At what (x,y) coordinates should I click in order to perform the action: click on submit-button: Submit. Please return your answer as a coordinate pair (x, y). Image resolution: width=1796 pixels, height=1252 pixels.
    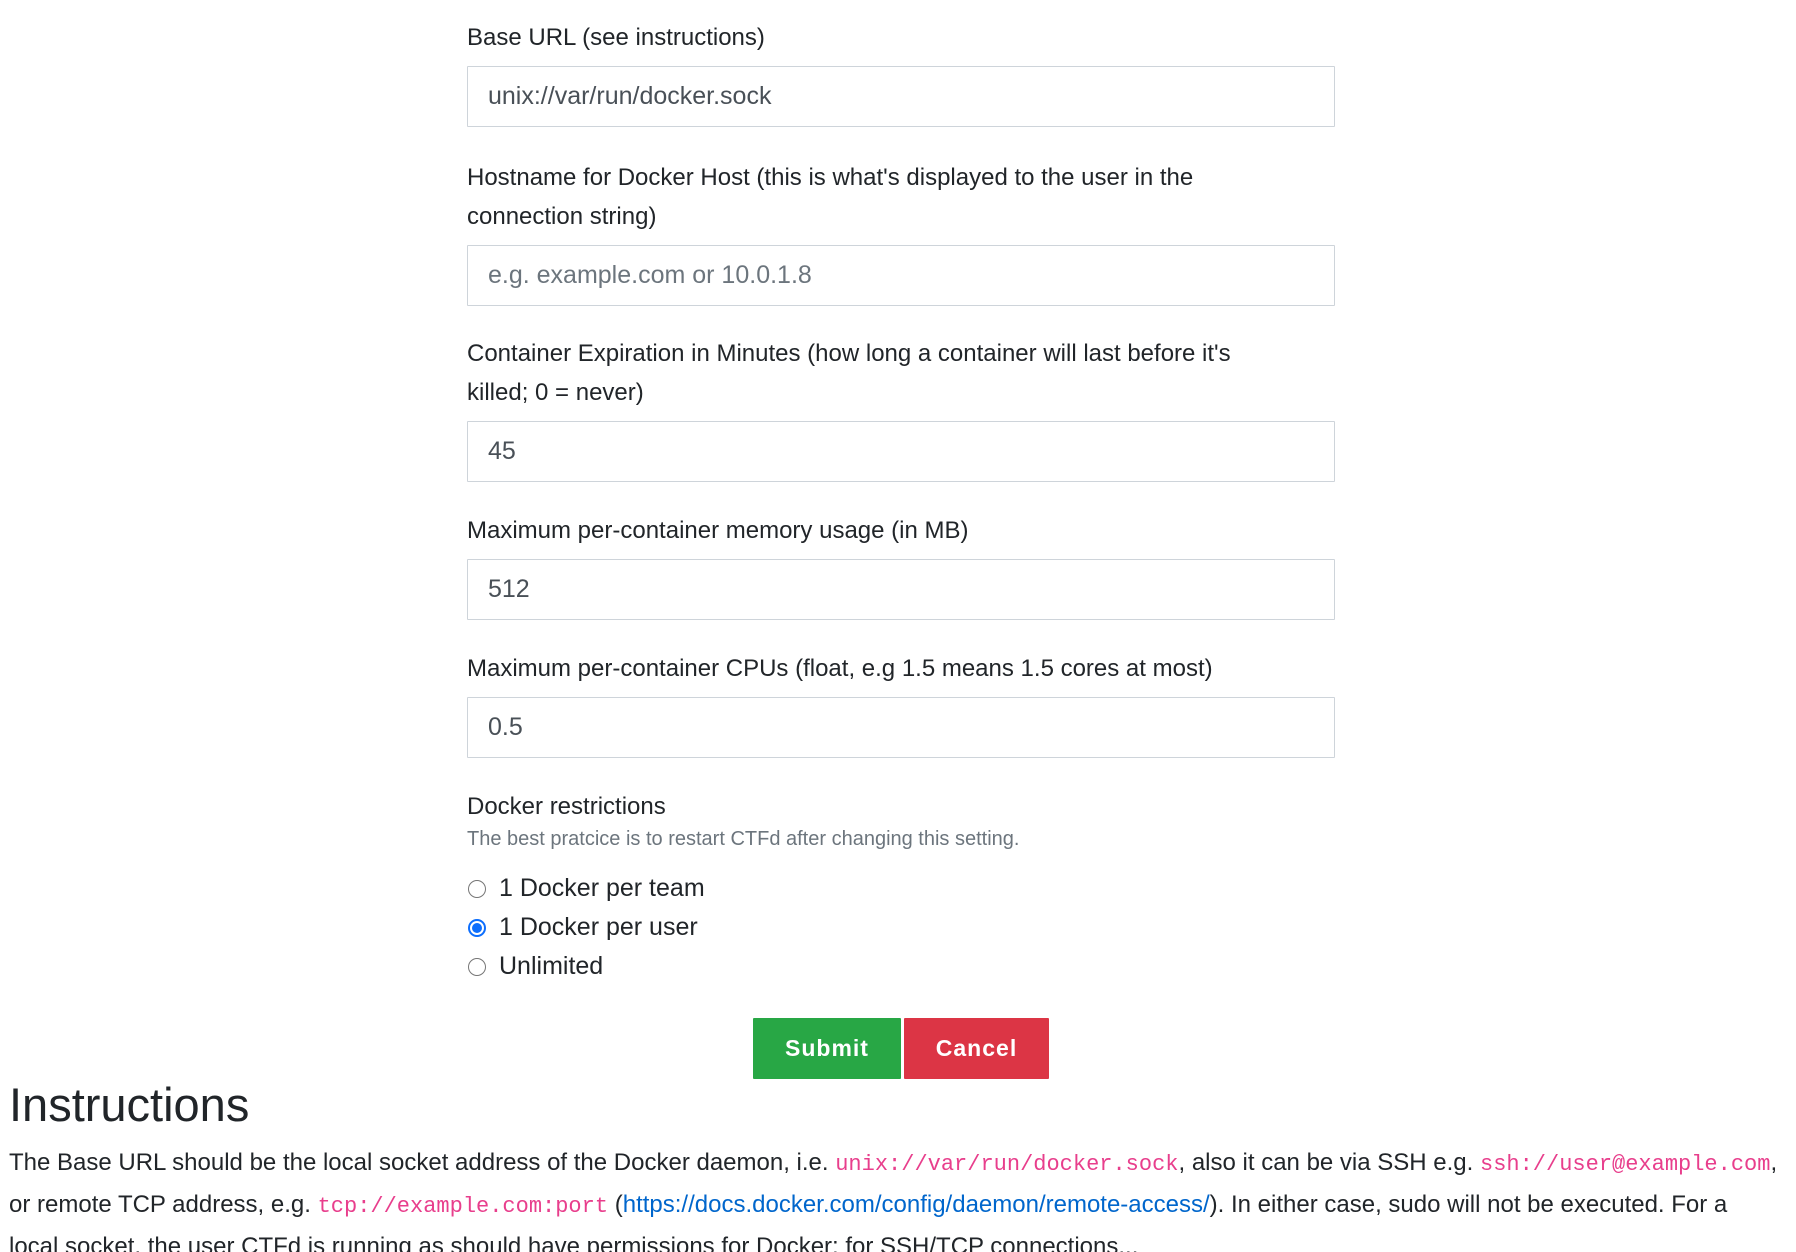
    Looking at the image, I should click on (827, 1048).